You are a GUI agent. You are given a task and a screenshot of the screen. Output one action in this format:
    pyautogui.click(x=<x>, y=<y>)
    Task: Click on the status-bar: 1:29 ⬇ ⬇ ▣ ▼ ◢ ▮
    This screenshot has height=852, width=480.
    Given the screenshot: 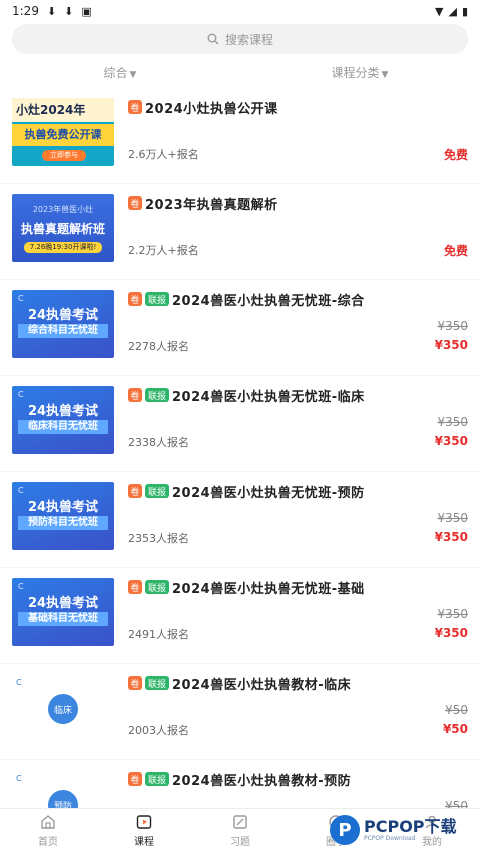 What is the action you would take?
    pyautogui.click(x=240, y=11)
    